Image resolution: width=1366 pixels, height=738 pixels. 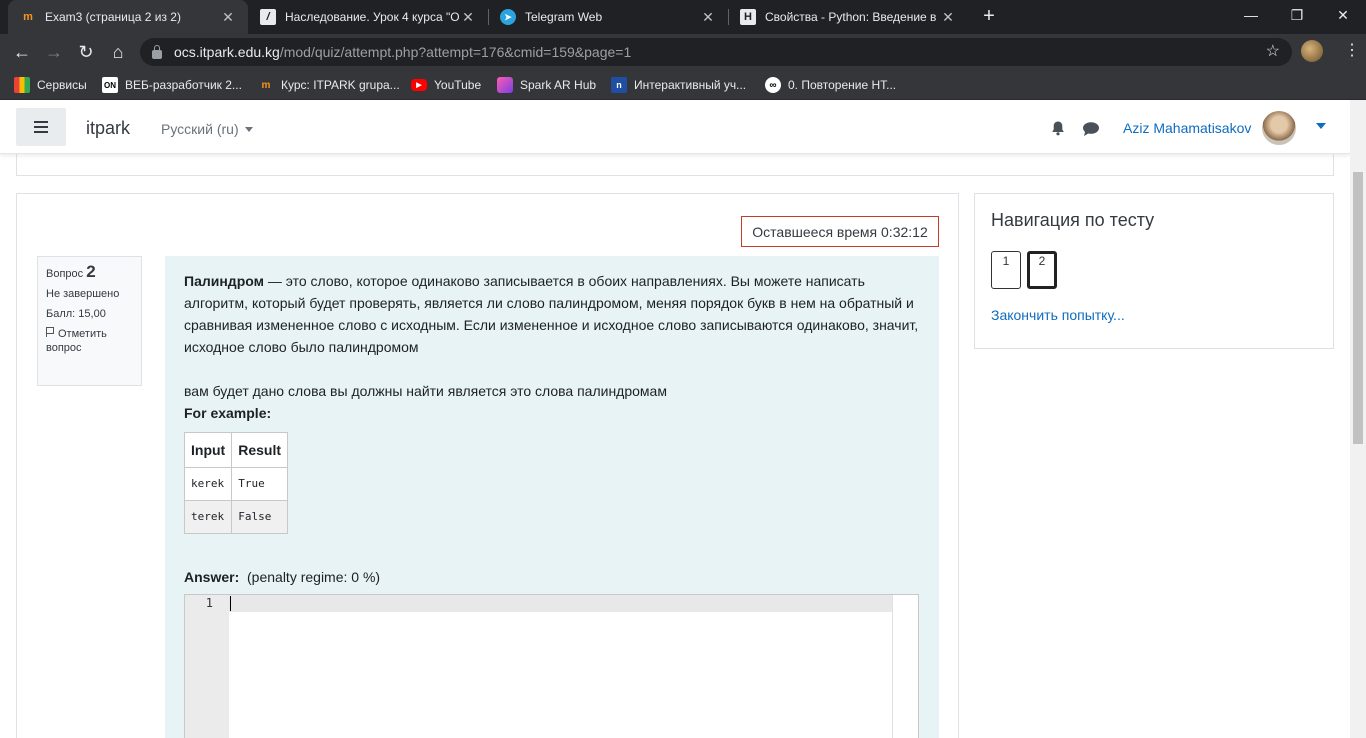 I want to click on example-table: Input Result kerek True terek False, so click(x=236, y=483).